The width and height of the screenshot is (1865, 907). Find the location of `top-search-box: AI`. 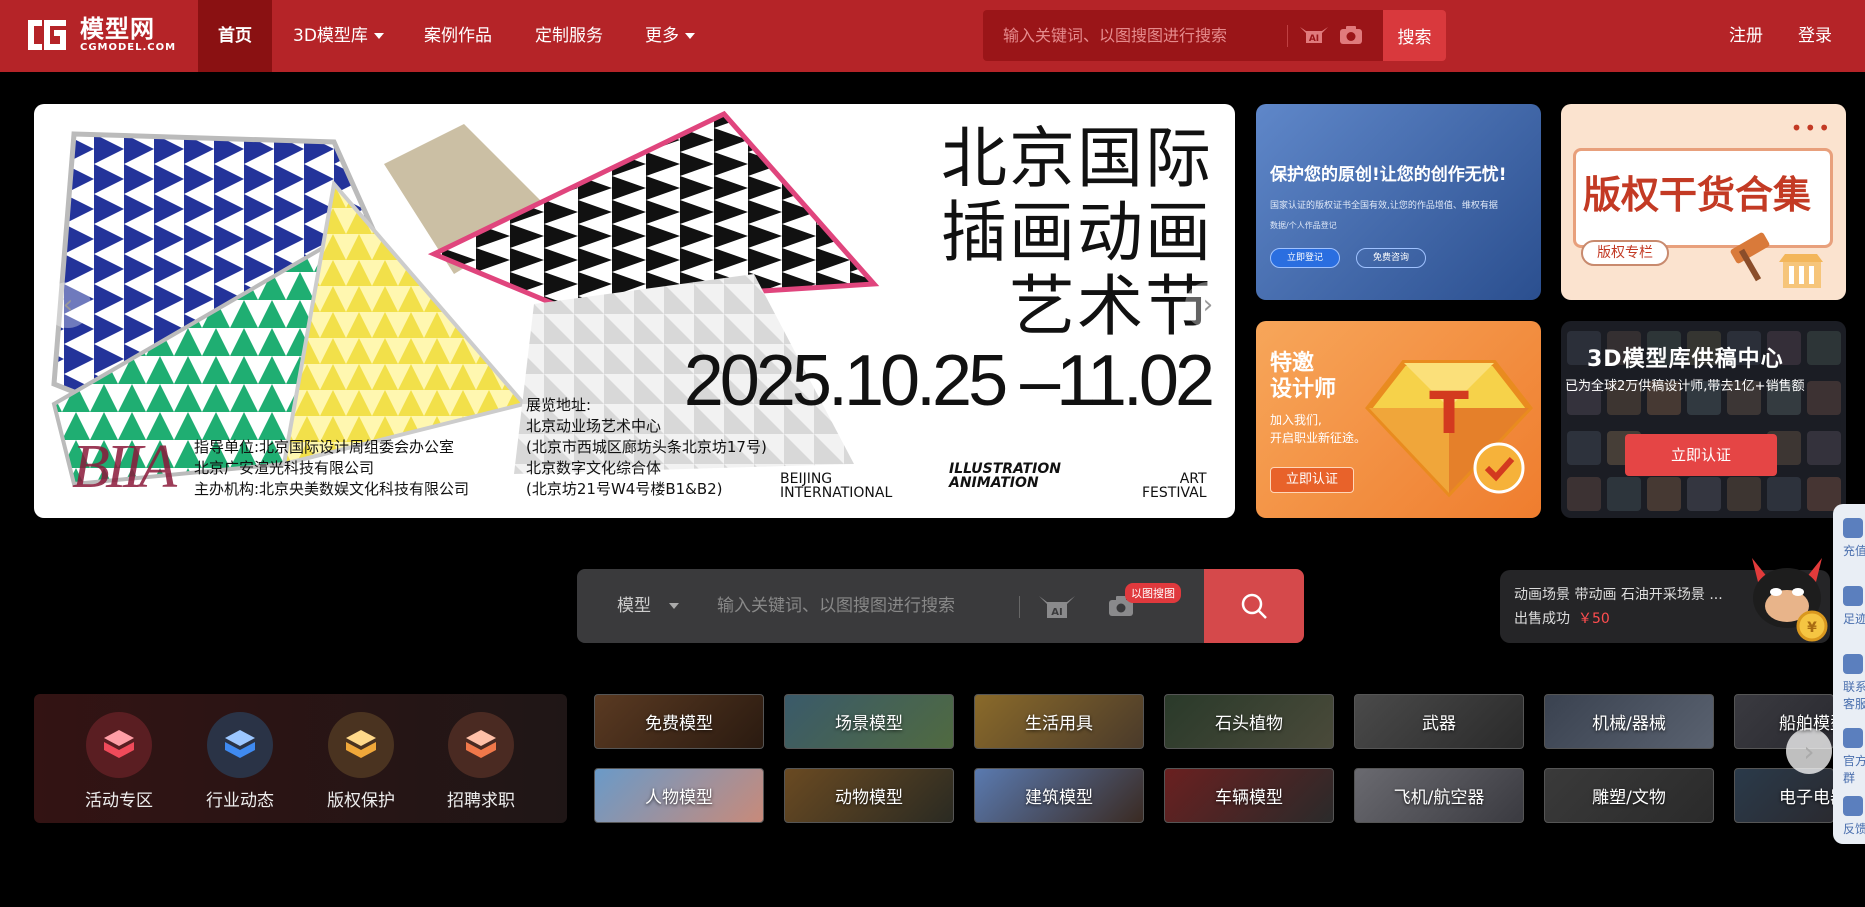

top-search-box: AI is located at coordinates (1183, 35).